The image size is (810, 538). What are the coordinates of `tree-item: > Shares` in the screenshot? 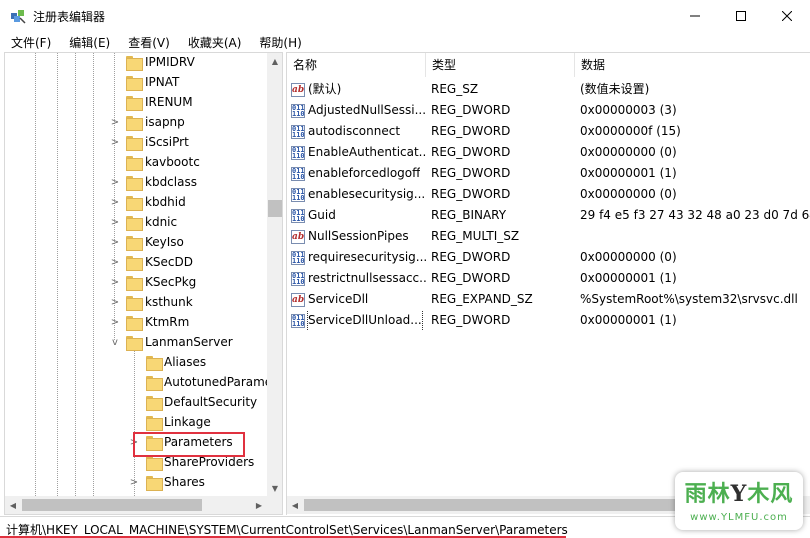 It's located at (136, 483).